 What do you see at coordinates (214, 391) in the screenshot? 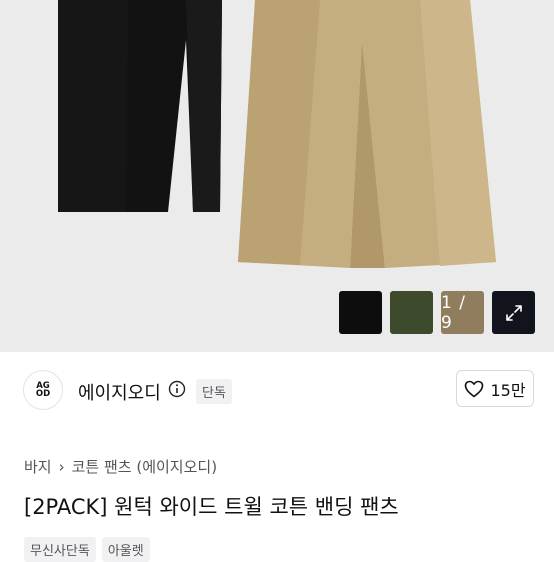
I see `exclusive-badge: 단독` at bounding box center [214, 391].